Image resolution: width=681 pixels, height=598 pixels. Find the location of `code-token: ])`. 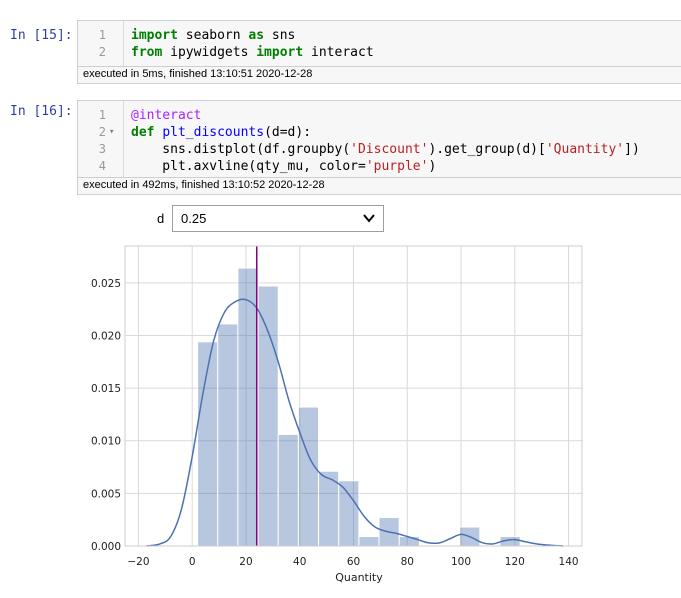

code-token: ]) is located at coordinates (632, 149).